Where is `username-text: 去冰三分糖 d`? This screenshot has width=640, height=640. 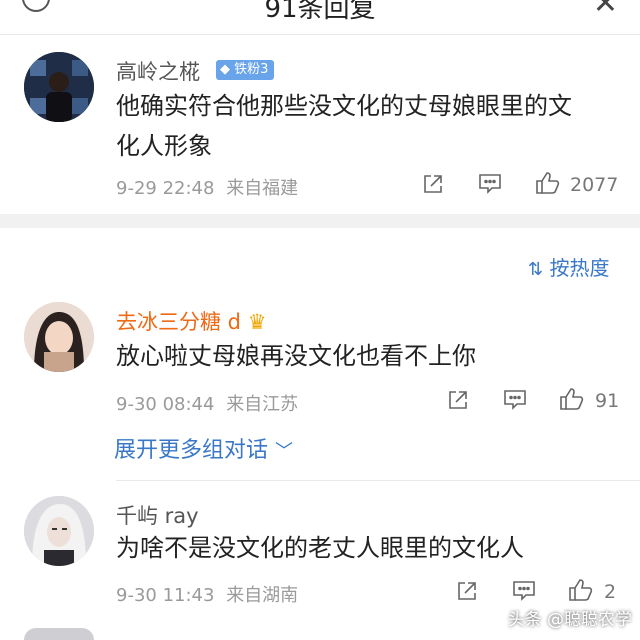
username-text: 去冰三分糖 d is located at coordinates (179, 322).